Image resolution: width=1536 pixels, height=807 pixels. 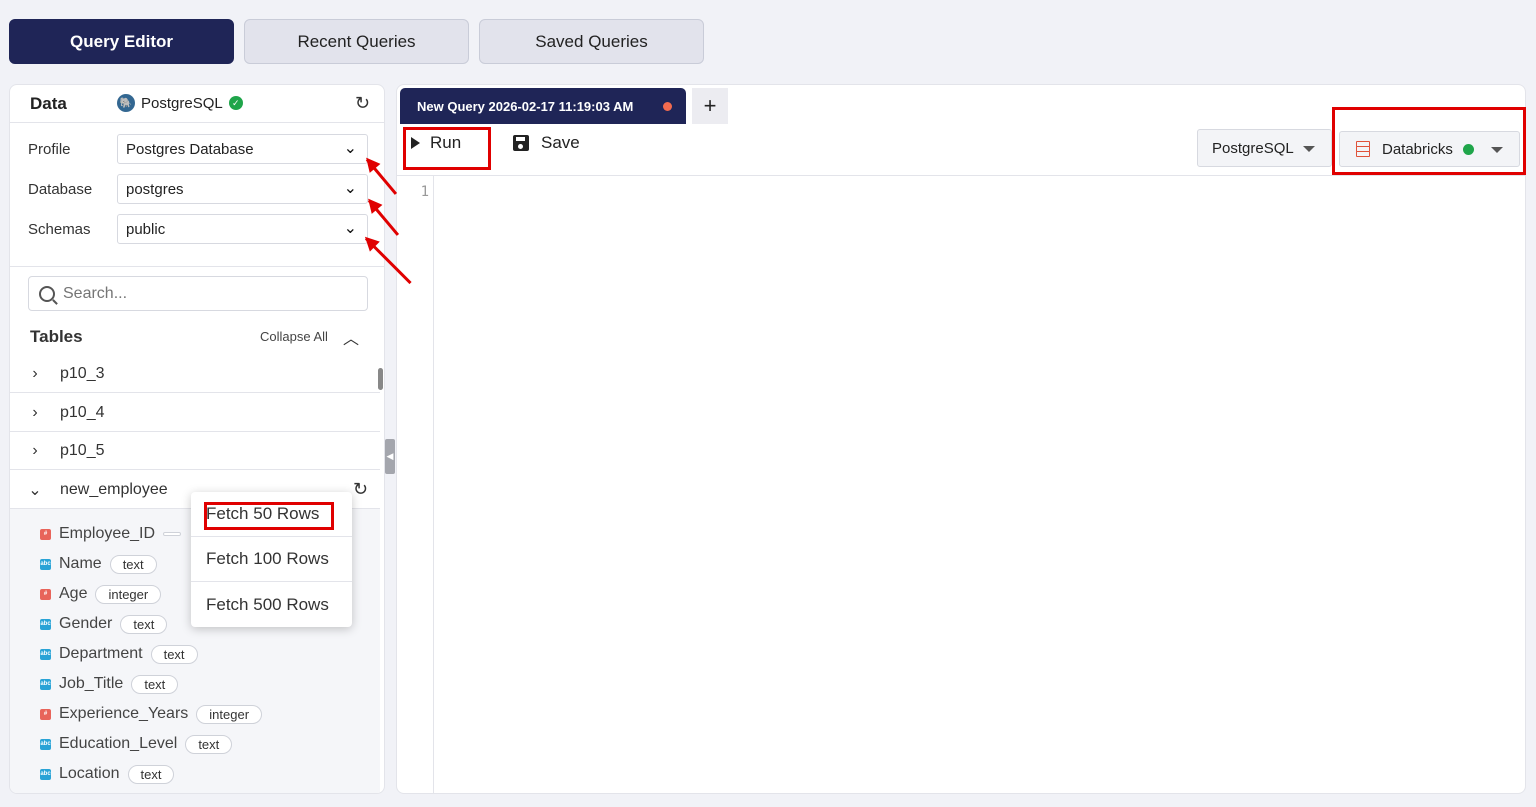 I want to click on column-item: abc Department text, so click(x=119, y=654).